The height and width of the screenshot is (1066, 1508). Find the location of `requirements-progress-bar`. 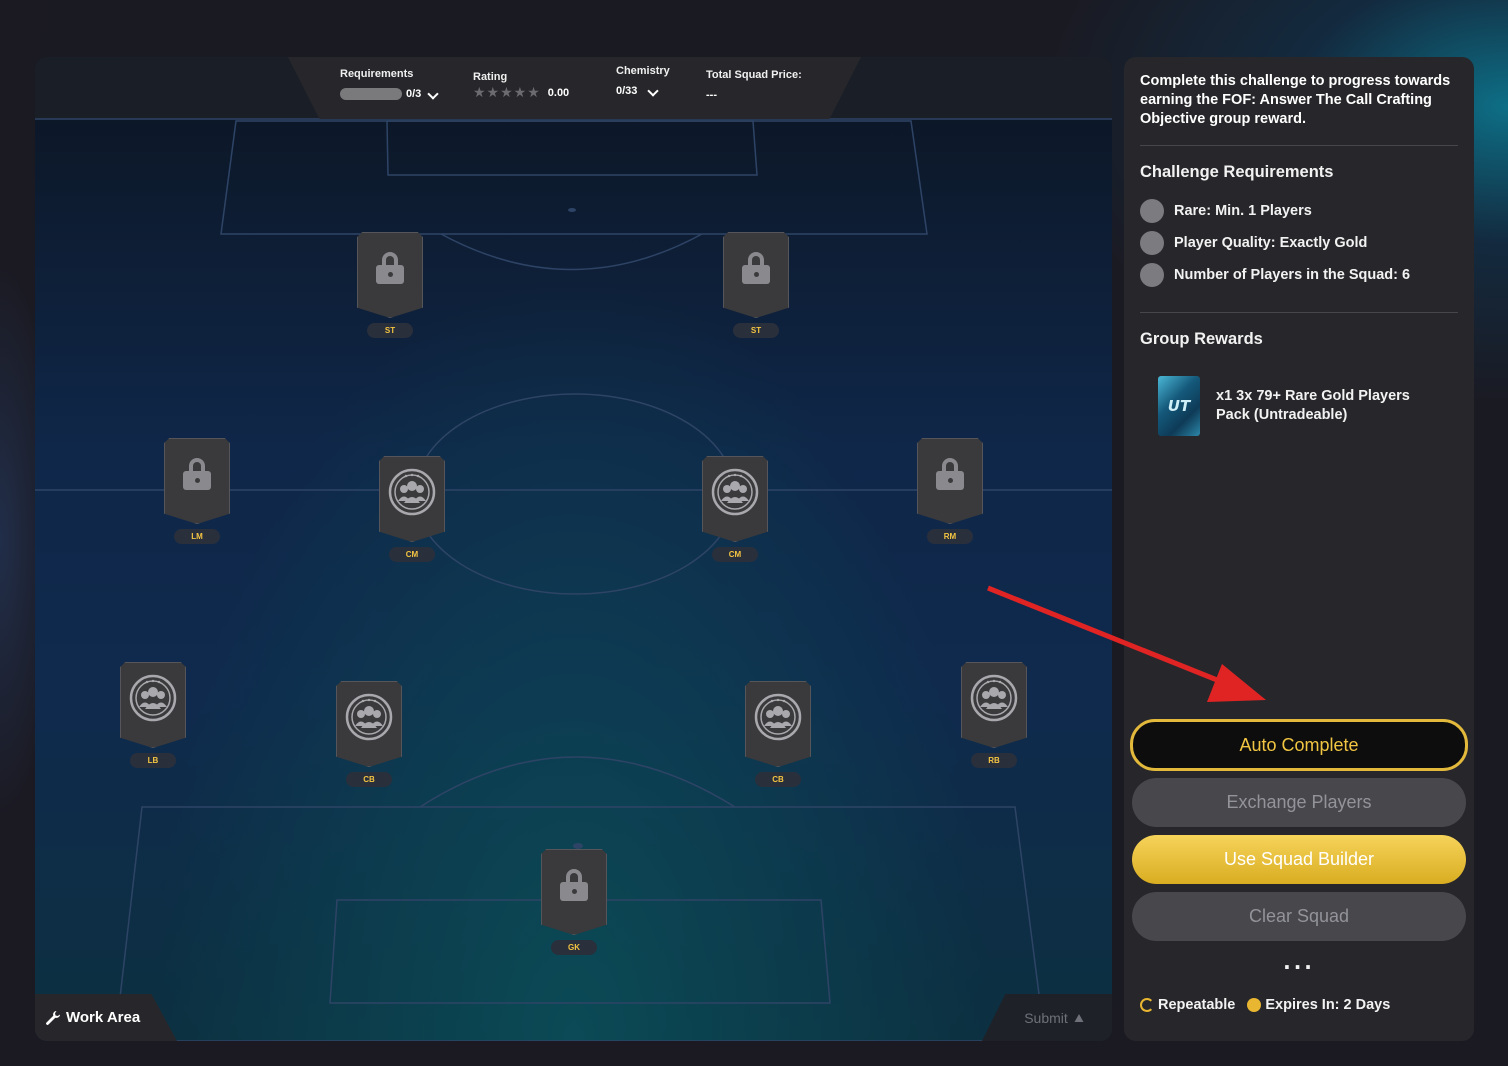

requirements-progress-bar is located at coordinates (371, 94).